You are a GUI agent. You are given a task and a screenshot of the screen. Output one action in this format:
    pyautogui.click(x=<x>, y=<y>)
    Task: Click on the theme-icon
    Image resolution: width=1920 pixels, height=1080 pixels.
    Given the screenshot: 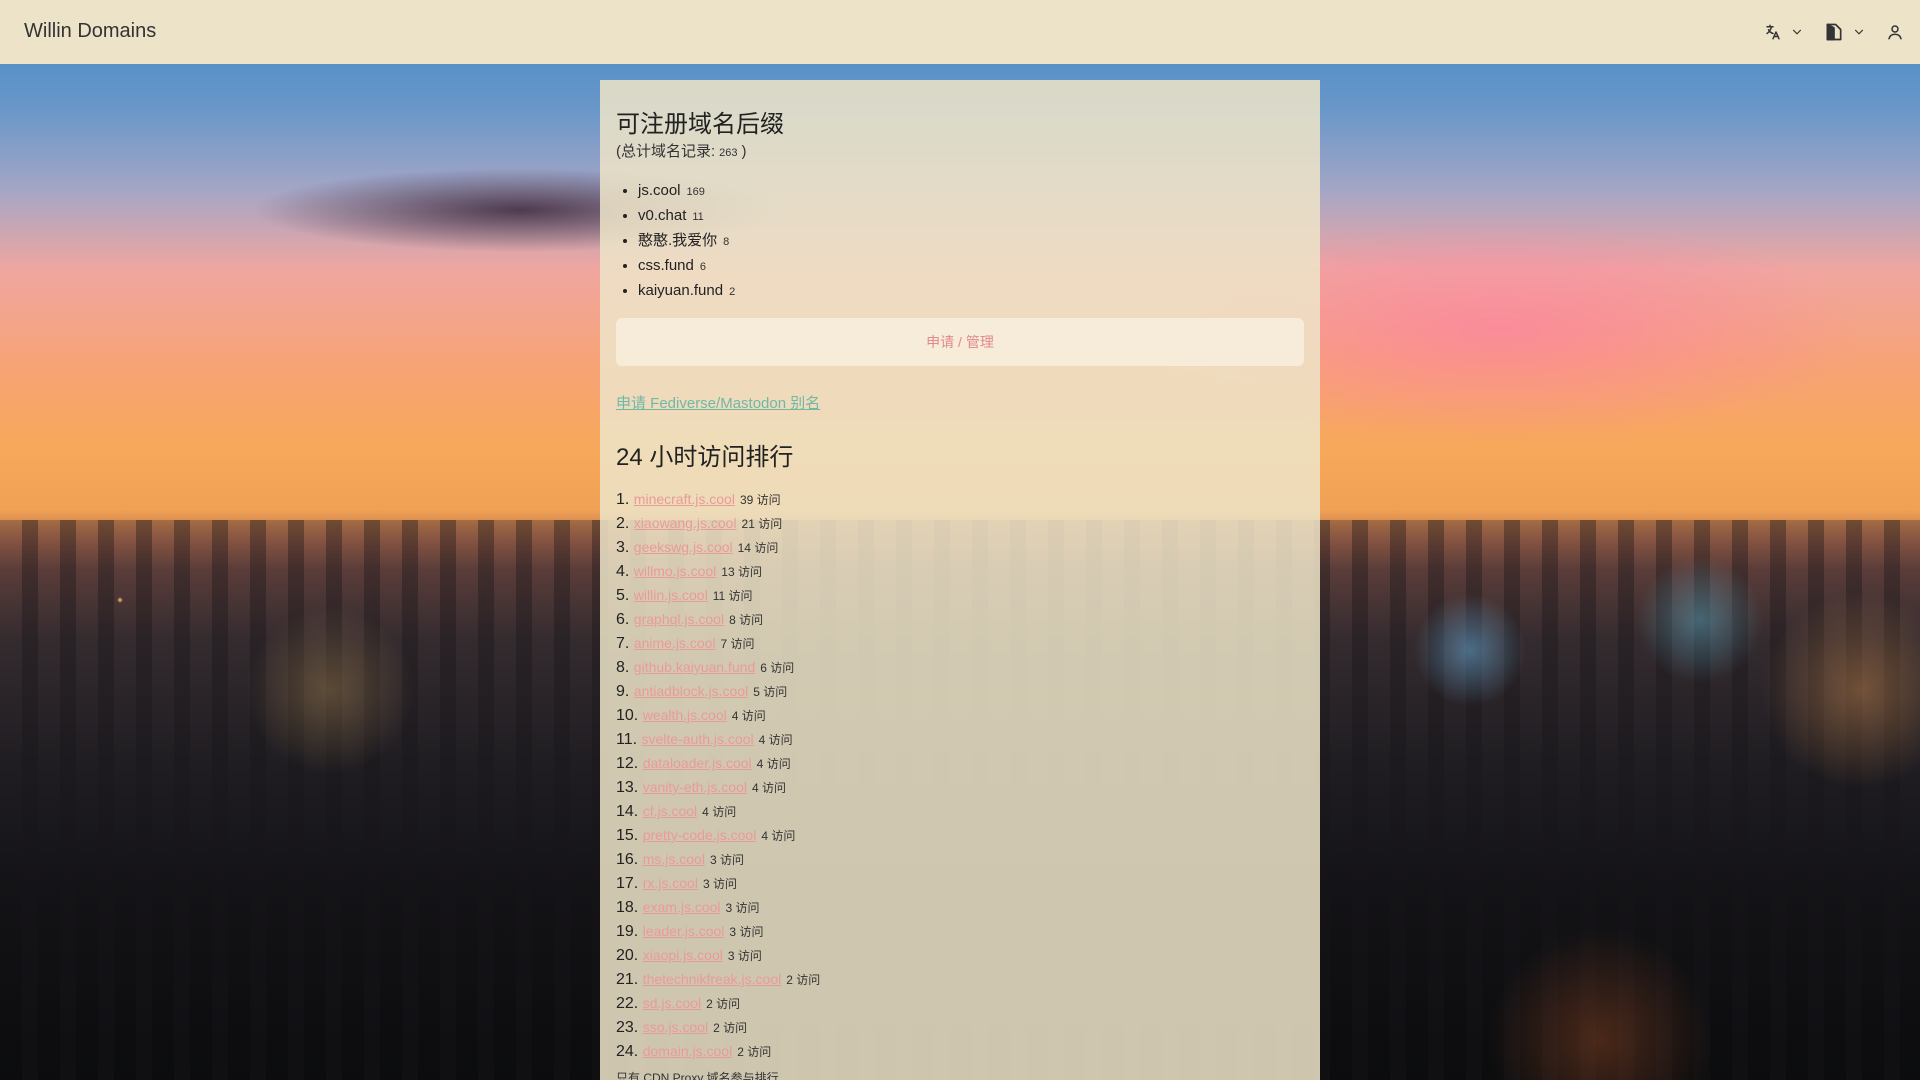 What is the action you would take?
    pyautogui.click(x=1834, y=32)
    